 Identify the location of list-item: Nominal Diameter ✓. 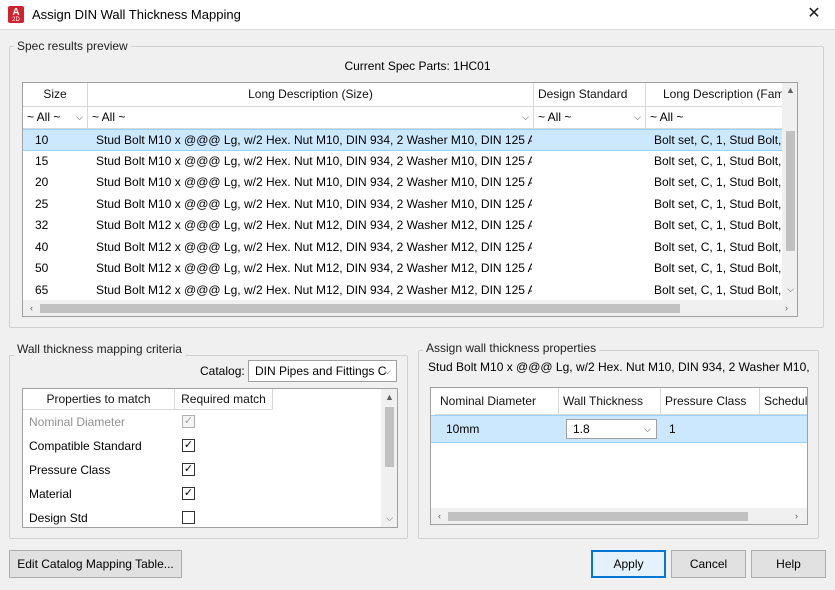
(202, 422).